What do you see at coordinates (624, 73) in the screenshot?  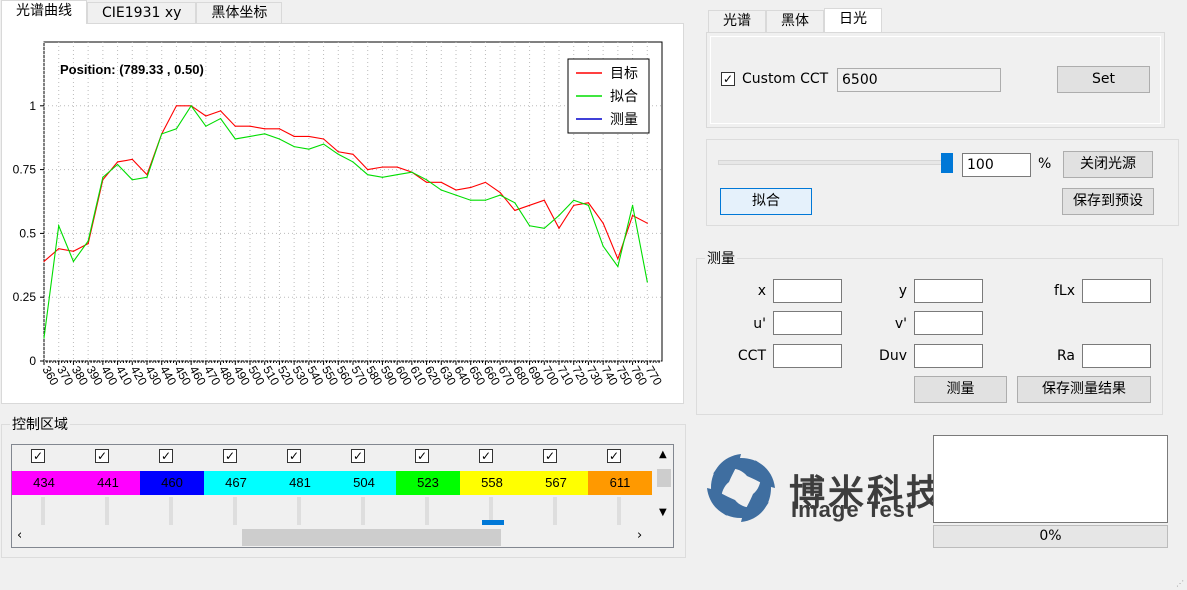 I see `legend-label: 目标` at bounding box center [624, 73].